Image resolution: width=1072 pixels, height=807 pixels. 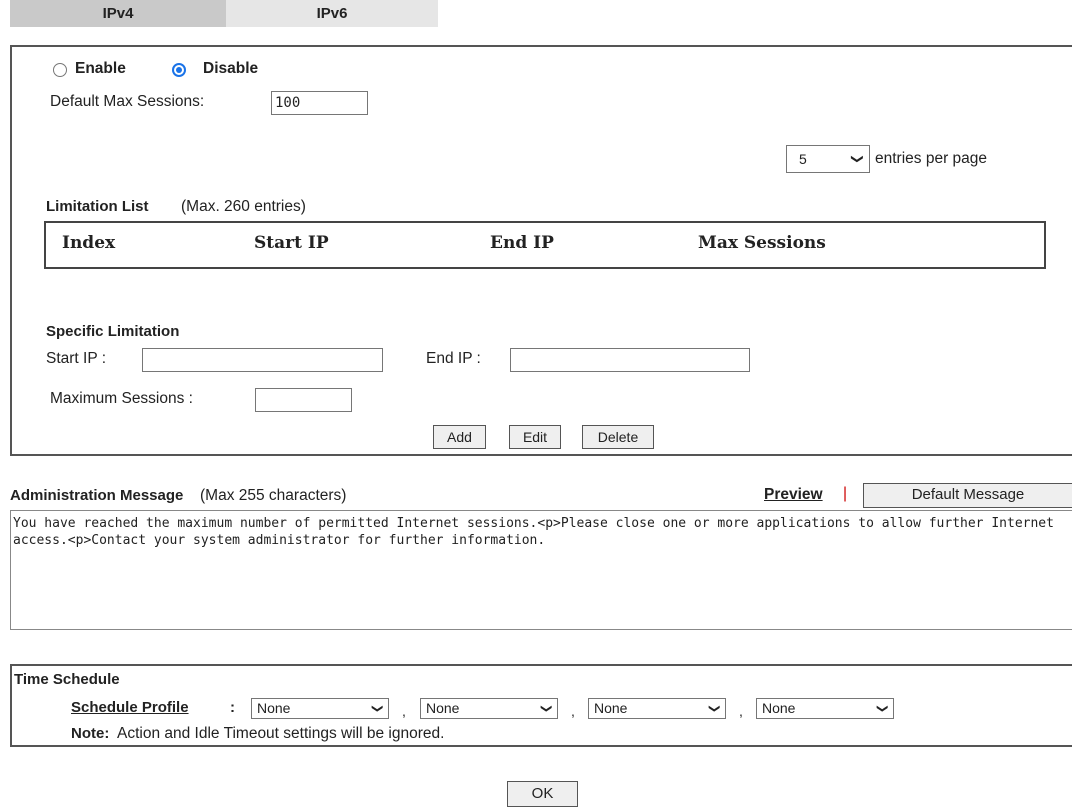 I want to click on limitation-list-title: Limitation List, so click(x=97, y=206).